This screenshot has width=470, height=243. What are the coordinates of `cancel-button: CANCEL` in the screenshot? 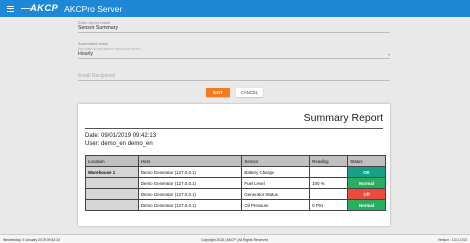 It's located at (249, 92).